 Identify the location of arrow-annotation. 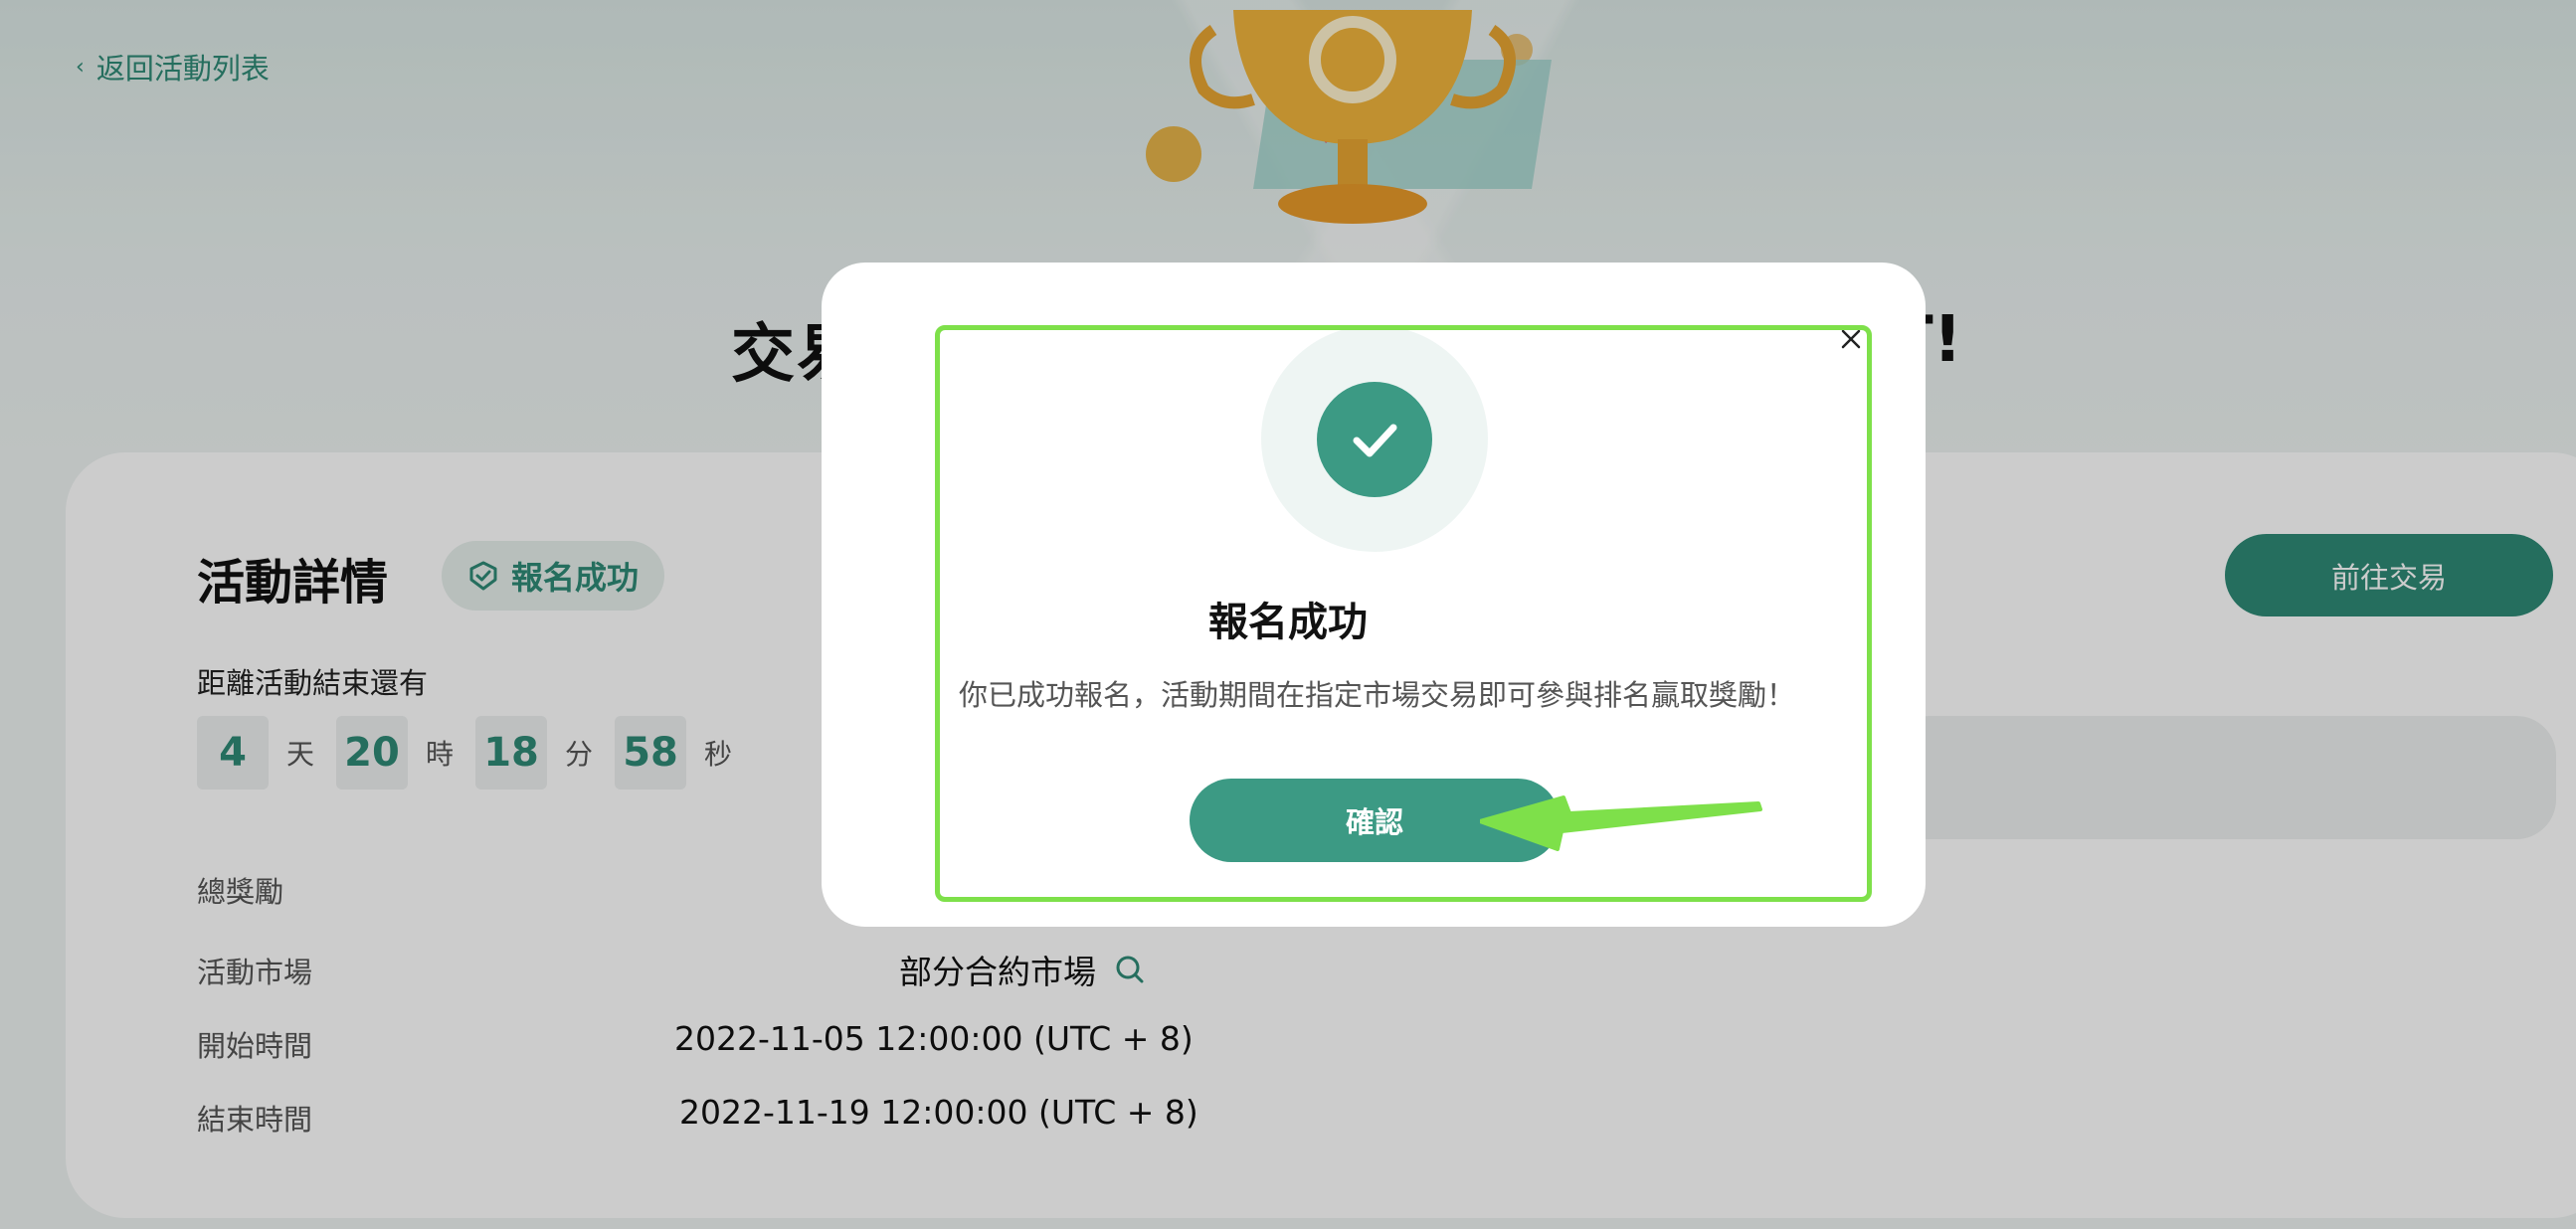
(1621, 823).